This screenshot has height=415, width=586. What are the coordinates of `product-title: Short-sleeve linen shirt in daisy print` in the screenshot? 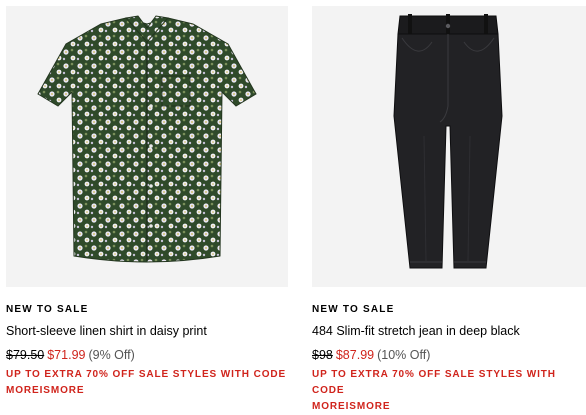 It's located at (147, 331).